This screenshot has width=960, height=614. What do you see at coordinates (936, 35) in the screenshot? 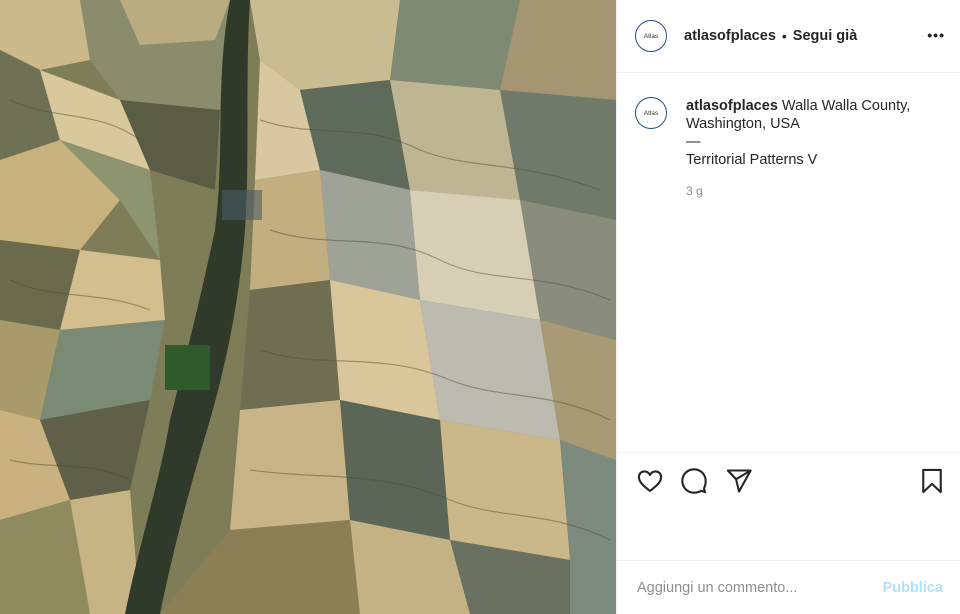
I see `more-options-icon: •••` at bounding box center [936, 35].